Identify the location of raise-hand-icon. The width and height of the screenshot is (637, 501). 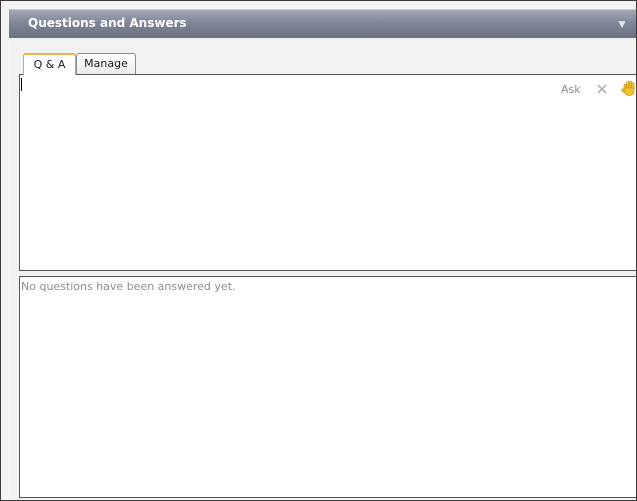
(628, 88).